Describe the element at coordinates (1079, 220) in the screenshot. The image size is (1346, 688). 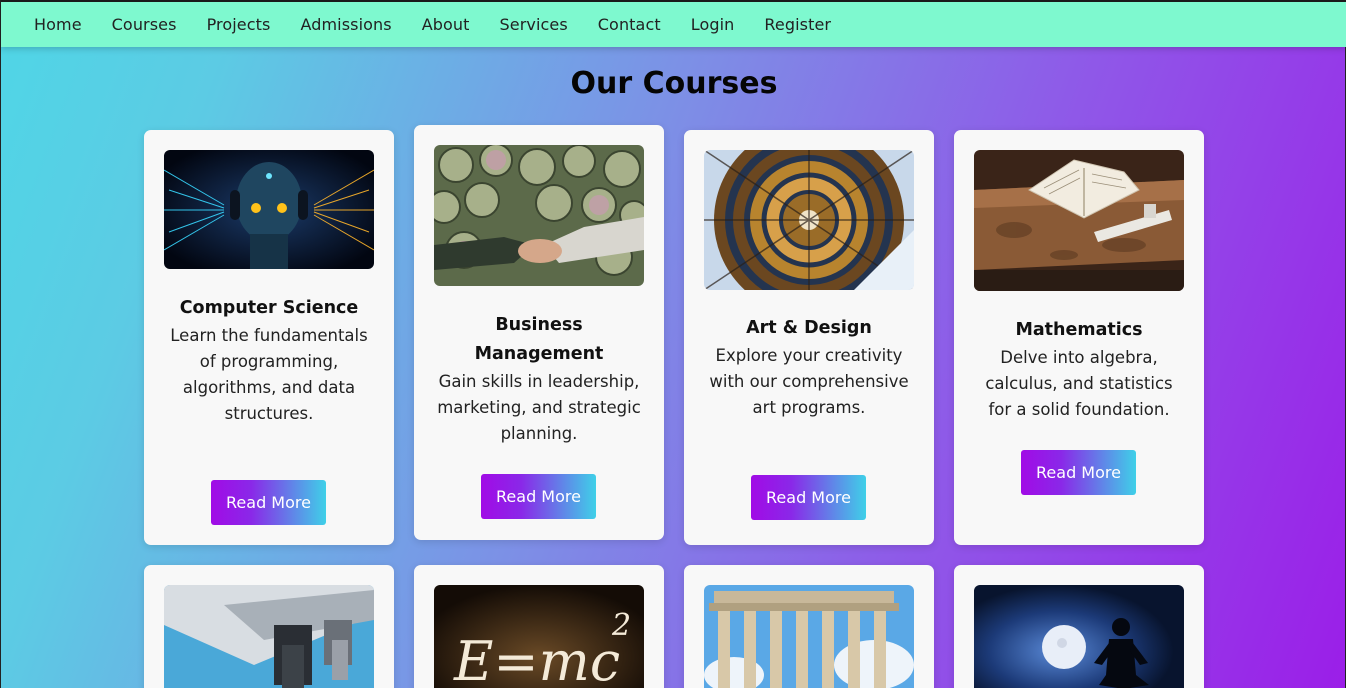
I see `course-image-mathematics` at that location.